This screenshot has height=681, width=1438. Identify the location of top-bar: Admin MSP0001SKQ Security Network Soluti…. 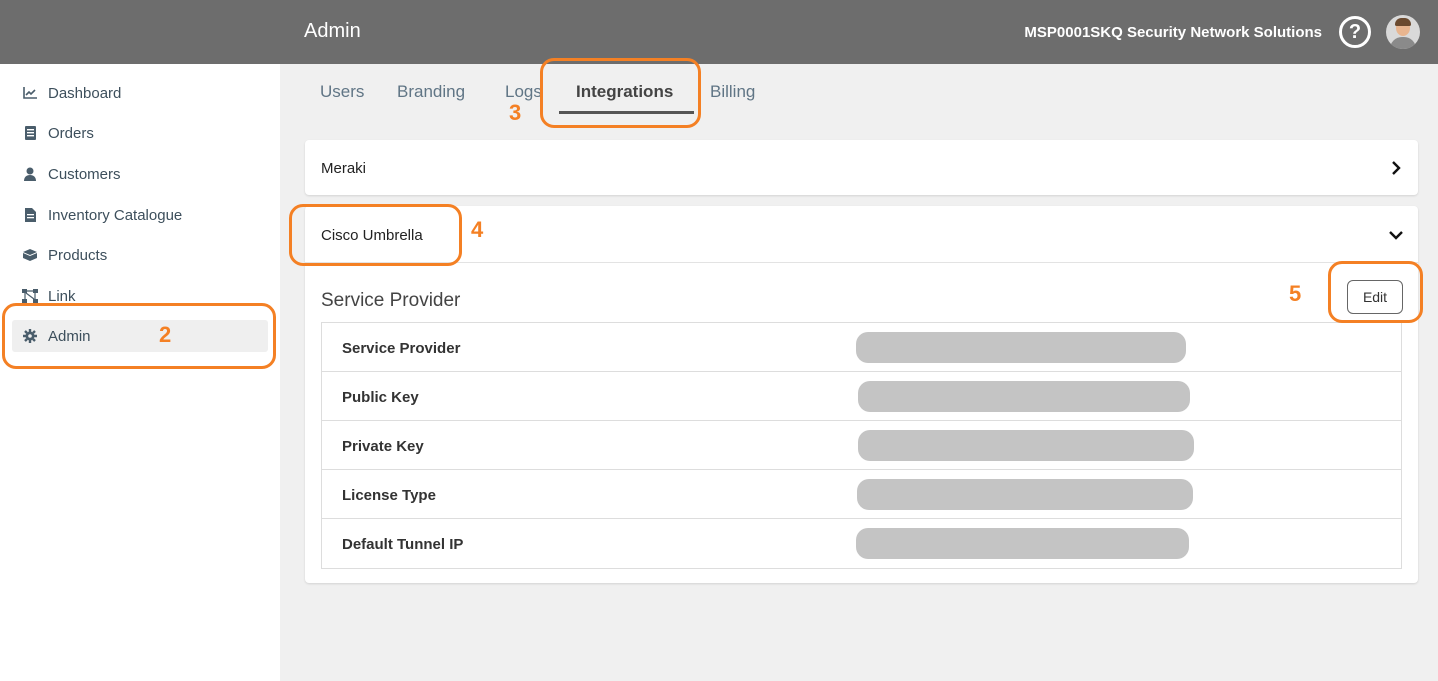
(719, 32).